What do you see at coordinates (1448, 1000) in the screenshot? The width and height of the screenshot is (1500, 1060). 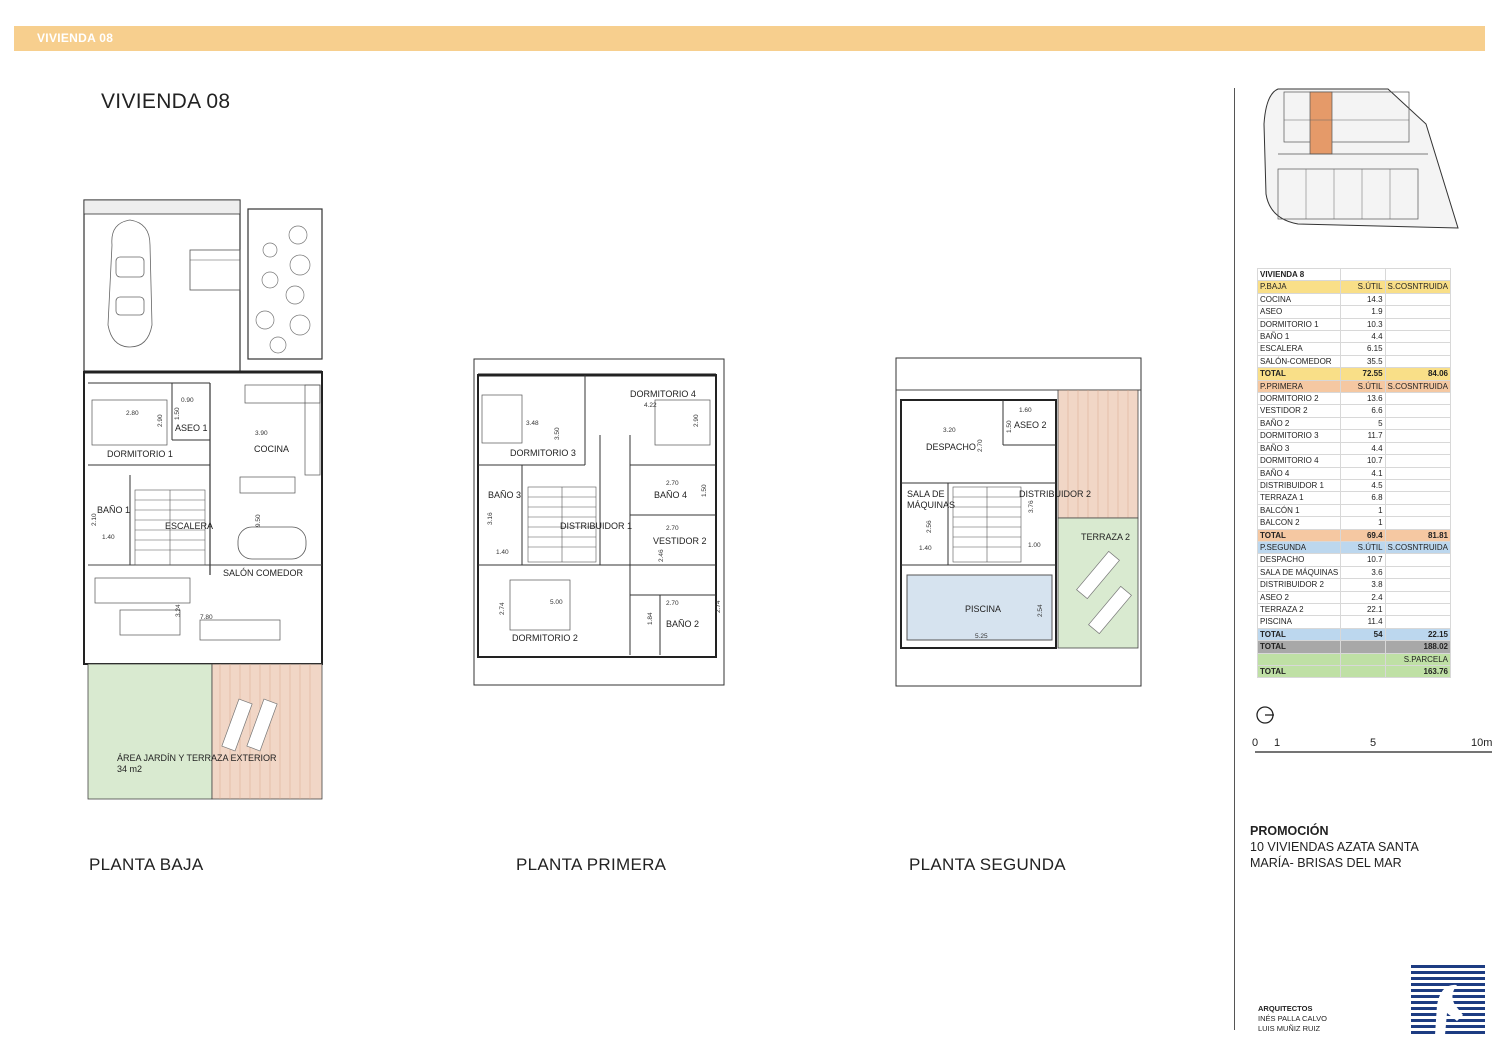 I see `studio-logo` at bounding box center [1448, 1000].